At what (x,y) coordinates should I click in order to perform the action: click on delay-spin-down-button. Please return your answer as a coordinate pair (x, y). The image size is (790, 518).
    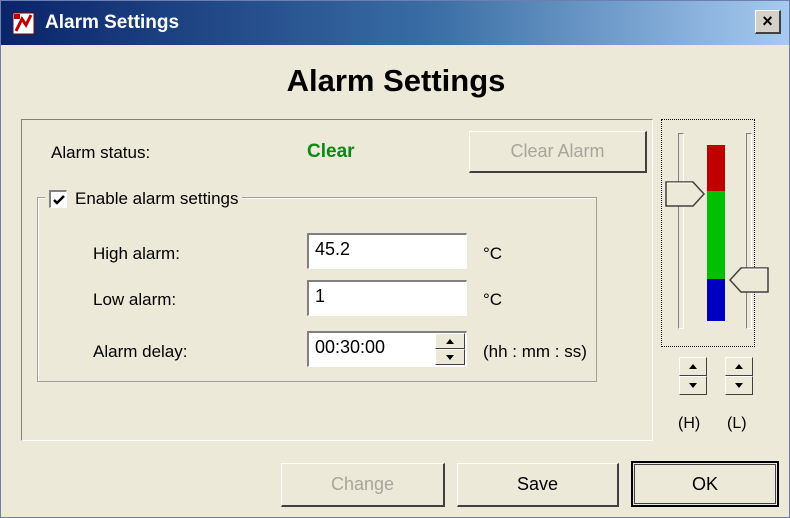
    Looking at the image, I should click on (450, 357).